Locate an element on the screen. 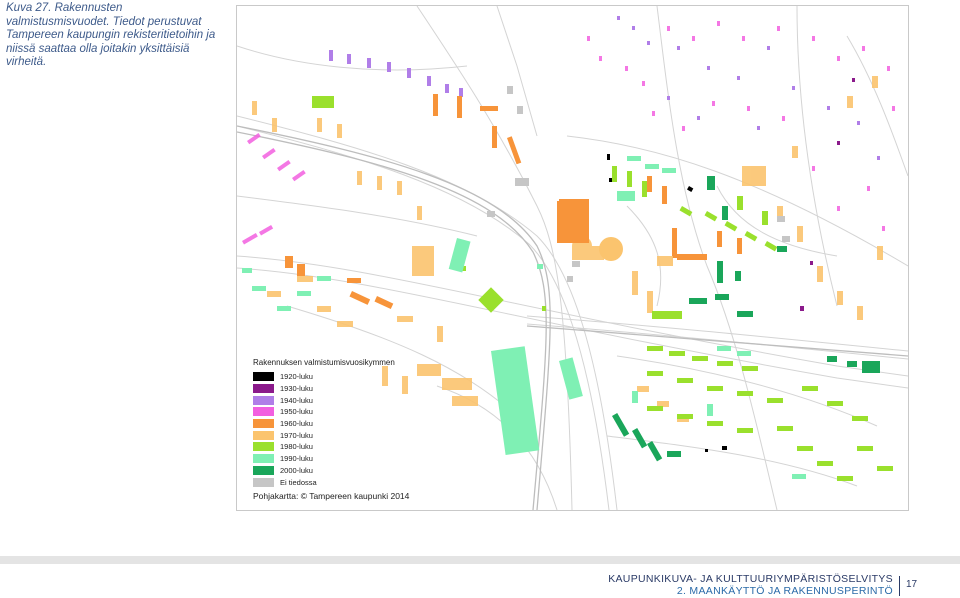 The width and height of the screenshot is (960, 598). legend-item: 2000-luku is located at coordinates (338, 471).